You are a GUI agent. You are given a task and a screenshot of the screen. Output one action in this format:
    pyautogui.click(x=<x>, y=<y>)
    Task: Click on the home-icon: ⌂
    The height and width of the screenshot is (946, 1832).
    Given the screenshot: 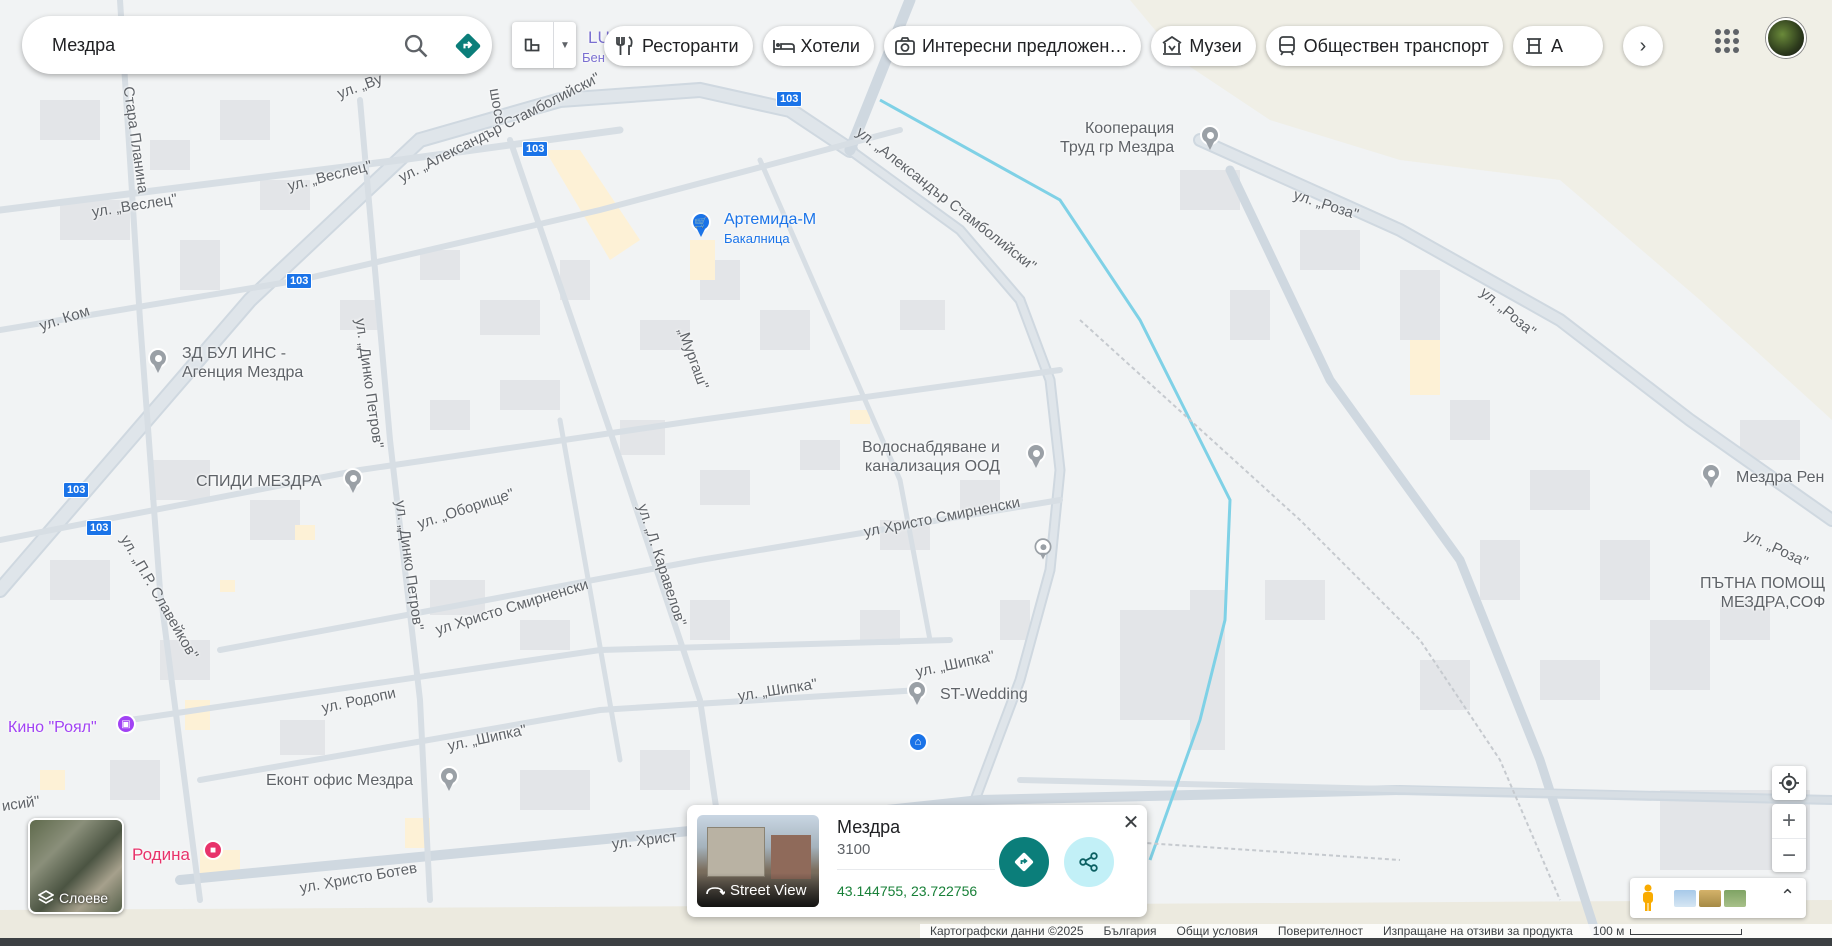 What is the action you would take?
    pyautogui.click(x=918, y=747)
    